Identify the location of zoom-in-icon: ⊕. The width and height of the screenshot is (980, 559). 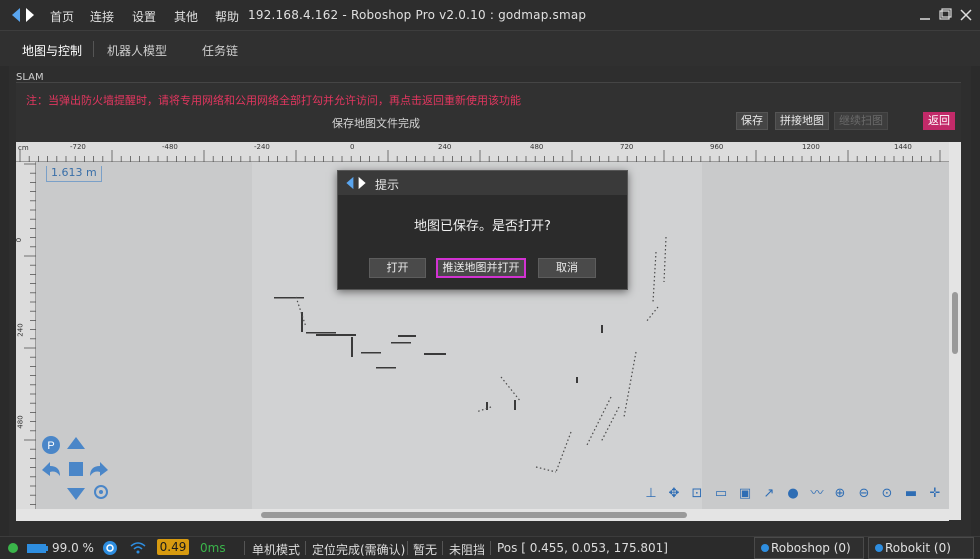
(840, 494).